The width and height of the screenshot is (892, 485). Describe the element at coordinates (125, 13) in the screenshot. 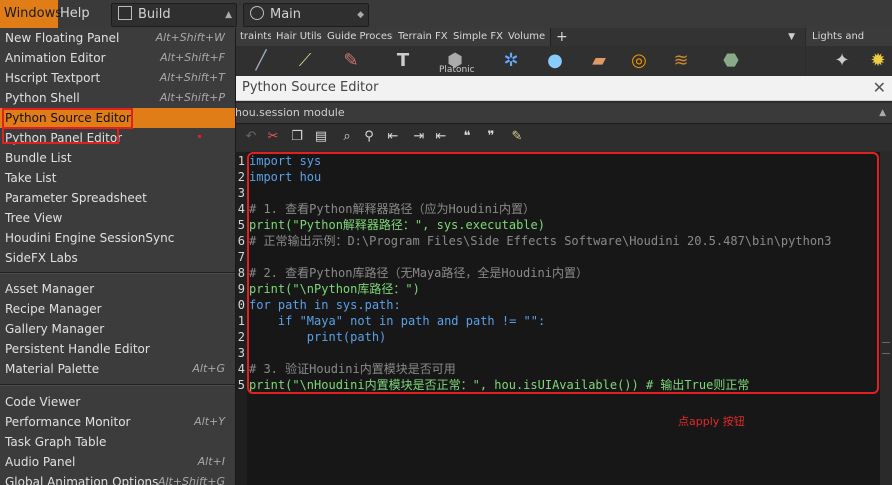

I see `desktop-icon` at that location.